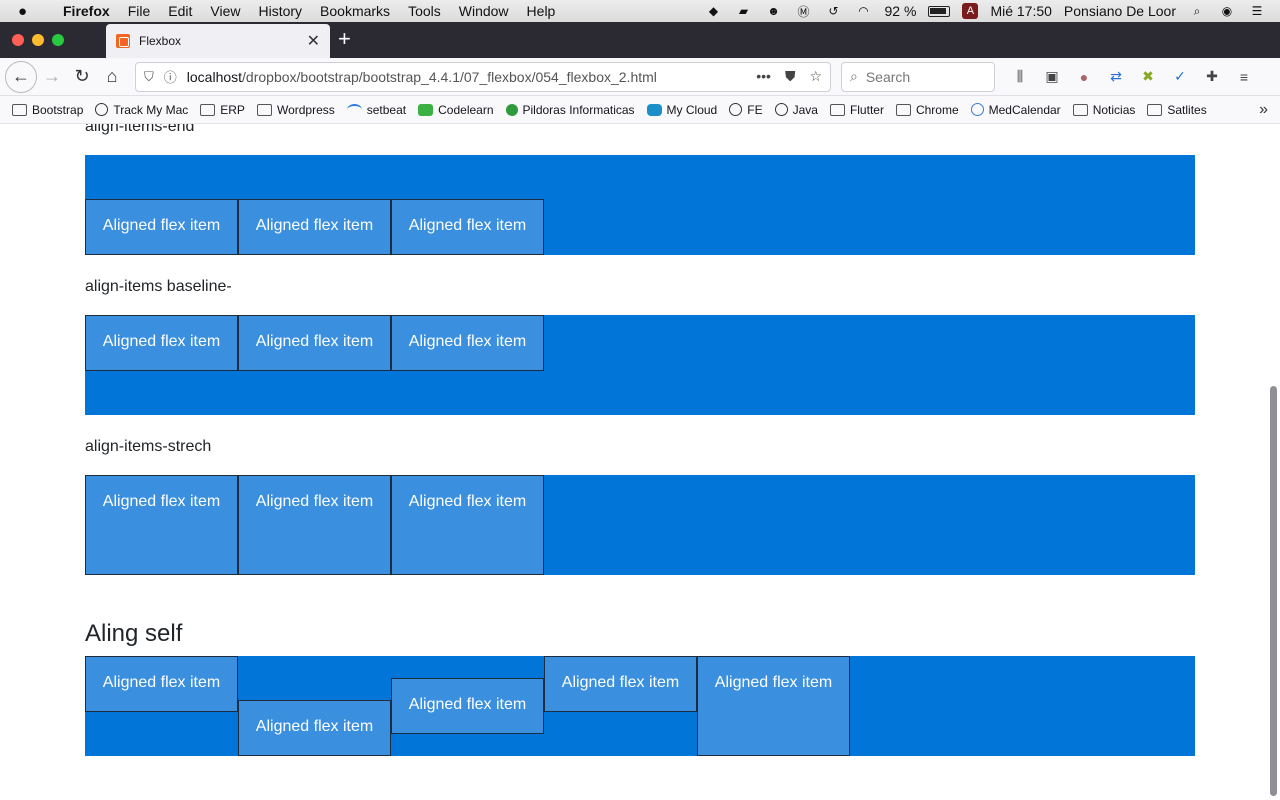  I want to click on zoom-window-button, so click(58, 40).